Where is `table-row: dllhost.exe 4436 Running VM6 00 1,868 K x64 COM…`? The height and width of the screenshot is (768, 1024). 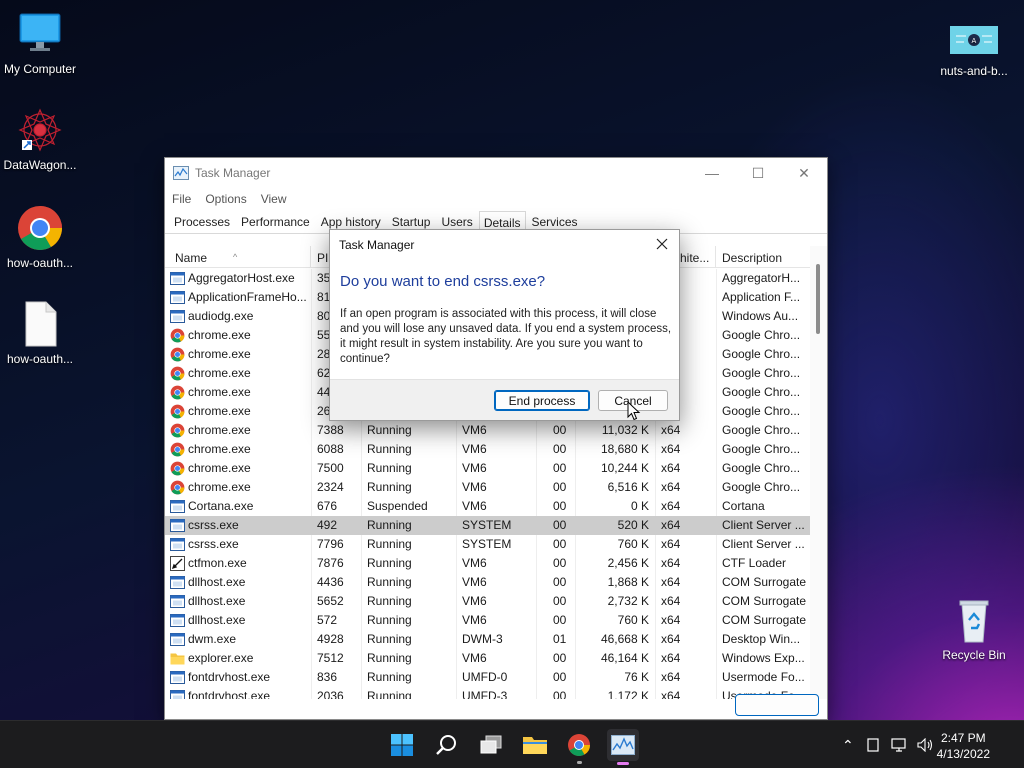 table-row: dllhost.exe 4436 Running VM6 00 1,868 K x64 COM… is located at coordinates (487, 582).